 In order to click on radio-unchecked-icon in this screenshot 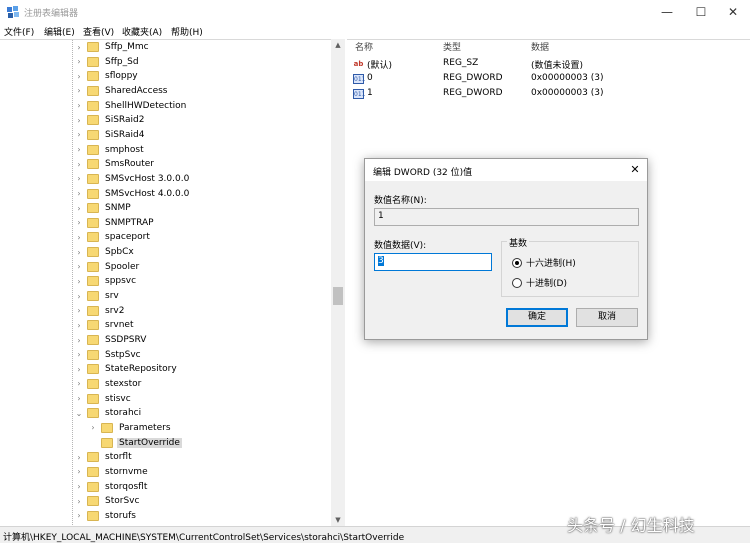, I will do `click(517, 282)`.